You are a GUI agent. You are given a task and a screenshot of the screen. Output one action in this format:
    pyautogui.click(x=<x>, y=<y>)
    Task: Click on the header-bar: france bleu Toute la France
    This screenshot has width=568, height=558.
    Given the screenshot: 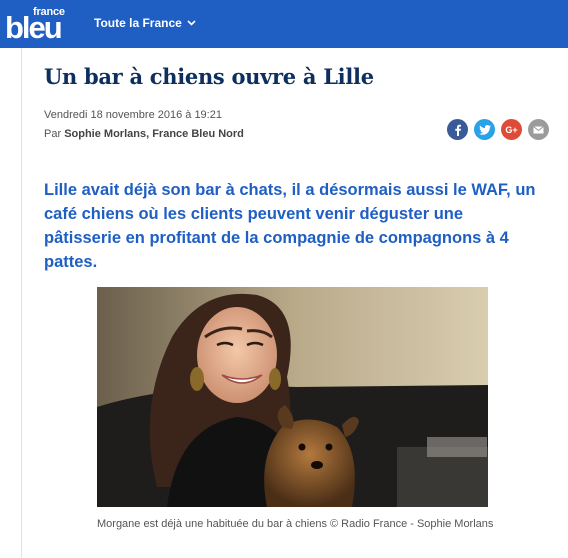 What is the action you would take?
    pyautogui.click(x=284, y=24)
    